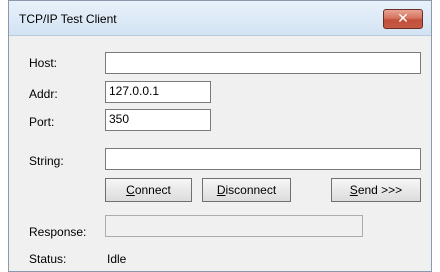 The height and width of the screenshot is (272, 440). I want to click on response-label: Response:, so click(58, 232).